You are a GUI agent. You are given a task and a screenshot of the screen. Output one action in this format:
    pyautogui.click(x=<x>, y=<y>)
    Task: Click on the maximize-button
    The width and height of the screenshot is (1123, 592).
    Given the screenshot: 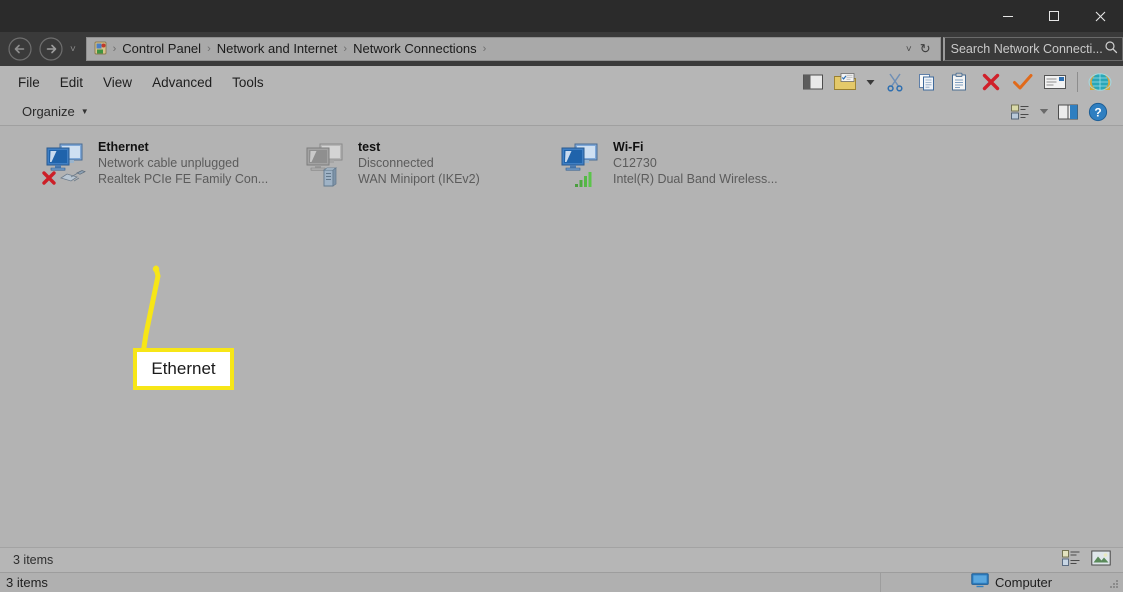 What is the action you would take?
    pyautogui.click(x=1054, y=16)
    